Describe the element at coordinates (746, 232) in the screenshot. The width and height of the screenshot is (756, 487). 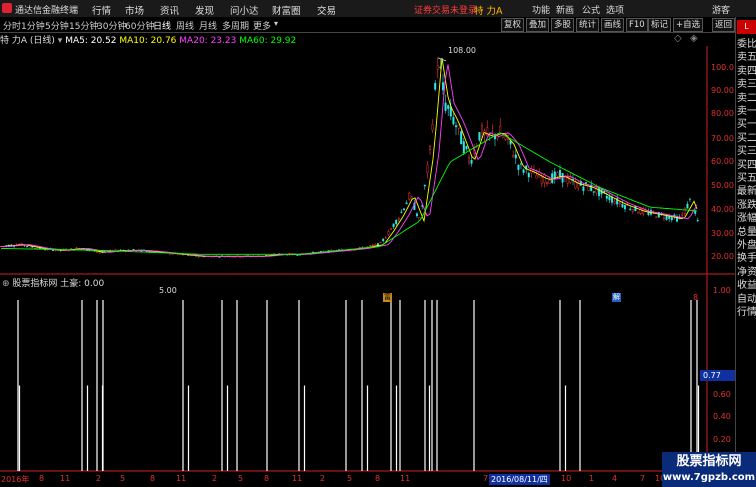
I see `side-tab: 总量` at that location.